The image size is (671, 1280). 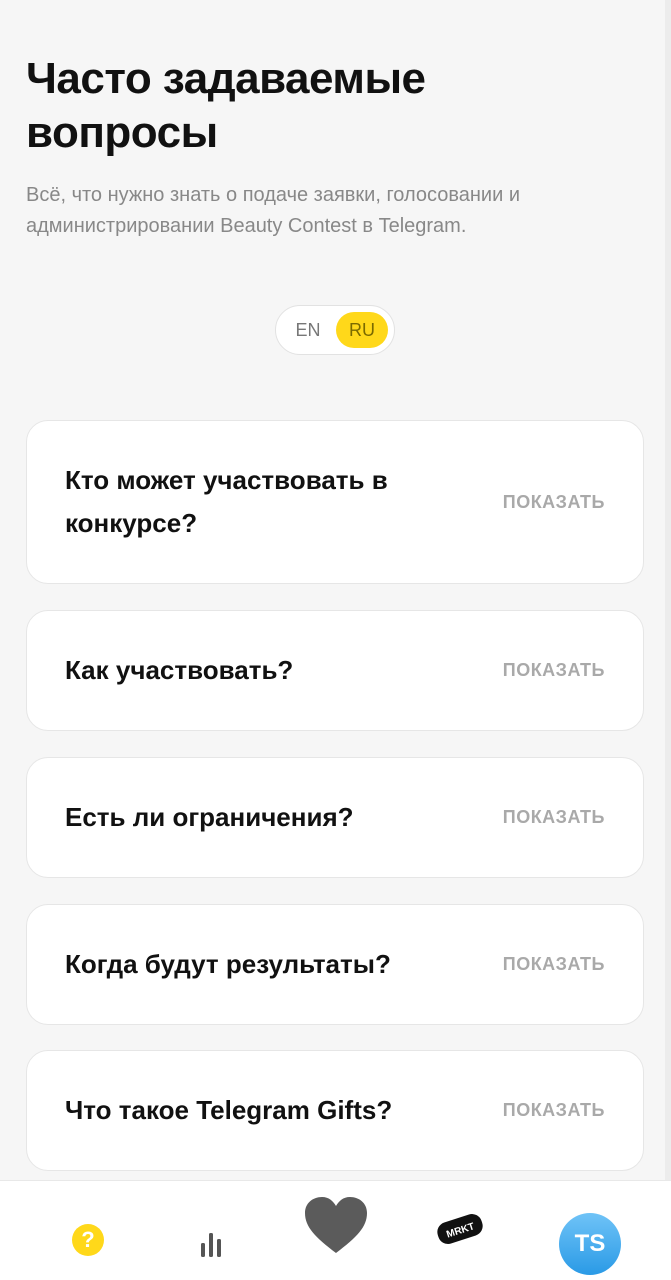 What do you see at coordinates (335, 330) in the screenshot?
I see `language-toggle: EN RU` at bounding box center [335, 330].